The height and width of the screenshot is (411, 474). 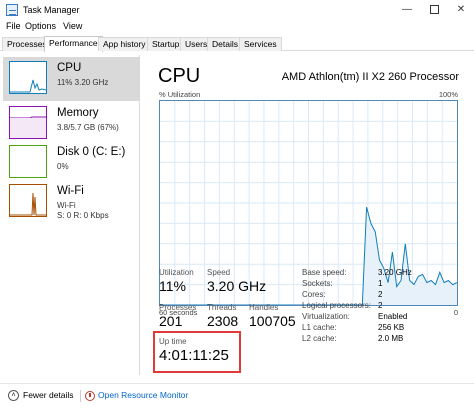 I want to click on speed-value: 3.20 GHz, so click(x=237, y=286).